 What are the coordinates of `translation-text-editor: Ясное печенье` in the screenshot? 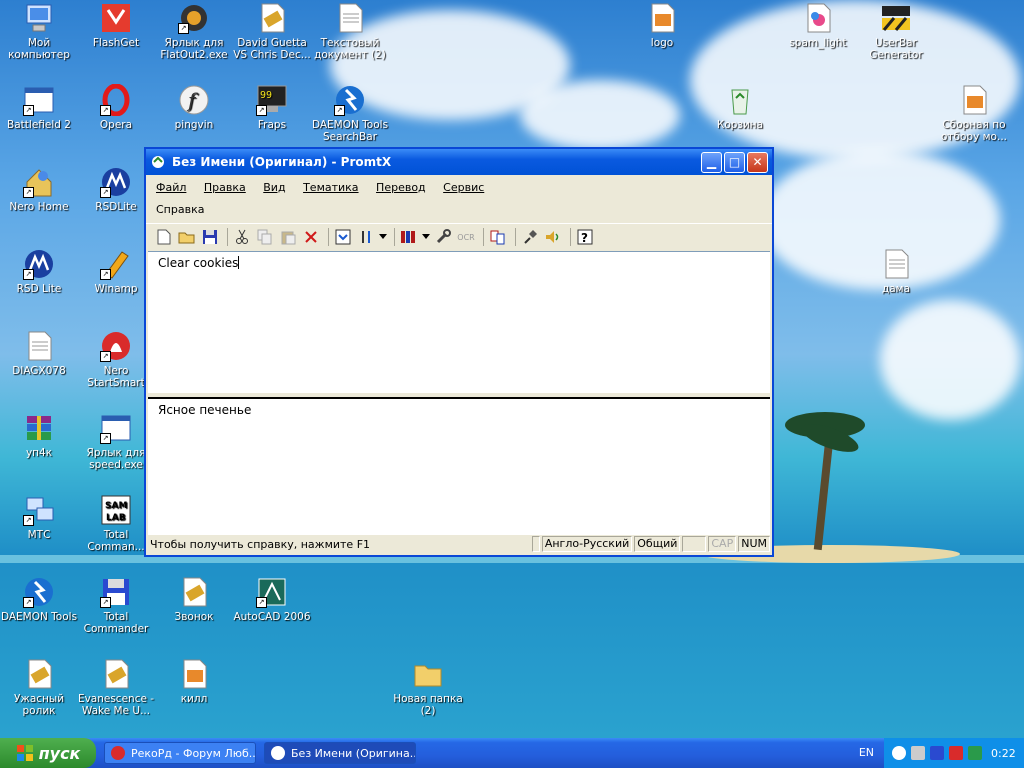 It's located at (459, 466).